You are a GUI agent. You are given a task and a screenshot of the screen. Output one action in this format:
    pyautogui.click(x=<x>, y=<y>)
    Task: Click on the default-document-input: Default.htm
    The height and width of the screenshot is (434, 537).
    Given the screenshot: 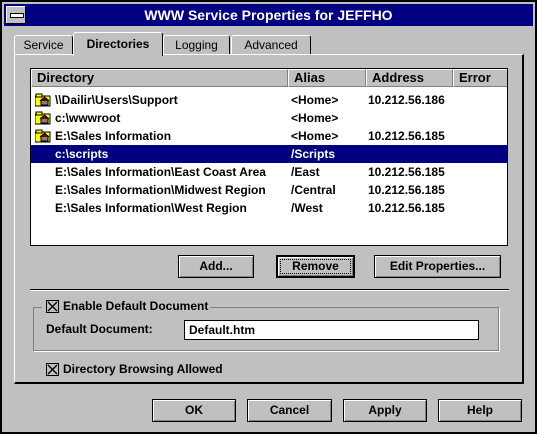 What is the action you would take?
    pyautogui.click(x=331, y=330)
    